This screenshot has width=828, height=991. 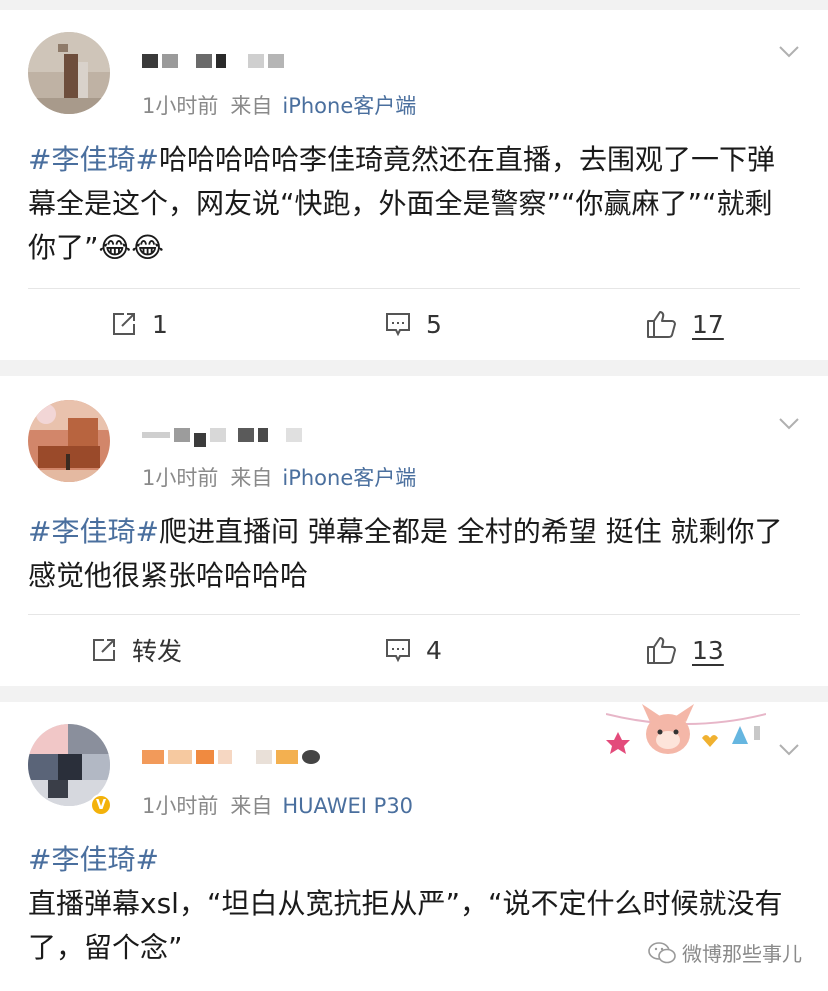 I want to click on repost-button: 1, so click(x=139, y=324).